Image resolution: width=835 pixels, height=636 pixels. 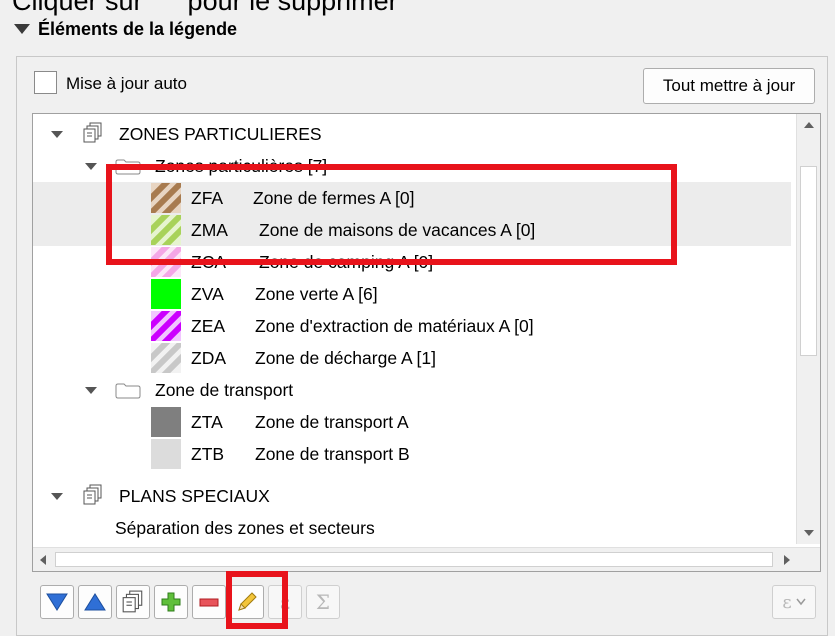 I want to click on move-up-button, so click(x=95, y=602).